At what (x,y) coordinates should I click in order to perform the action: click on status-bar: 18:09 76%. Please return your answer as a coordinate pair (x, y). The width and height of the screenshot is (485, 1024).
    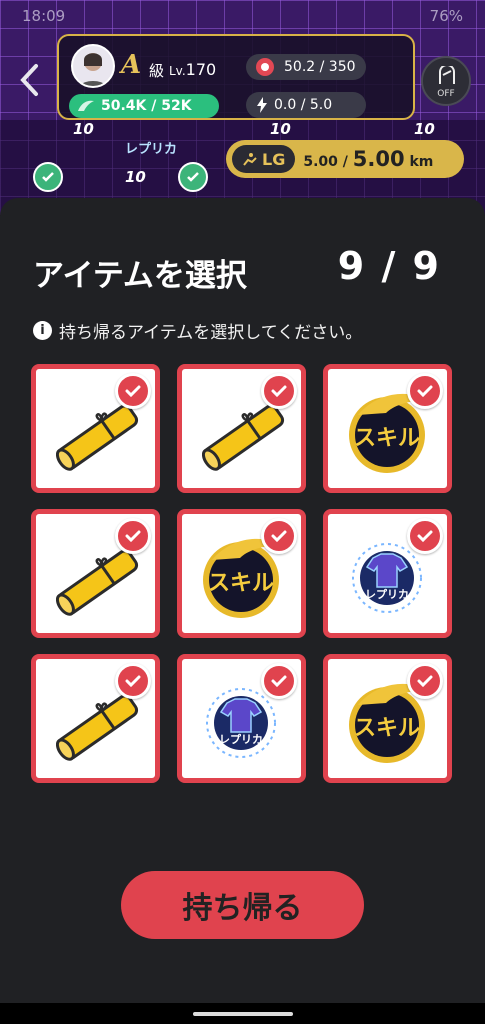
    Looking at the image, I should click on (242, 16).